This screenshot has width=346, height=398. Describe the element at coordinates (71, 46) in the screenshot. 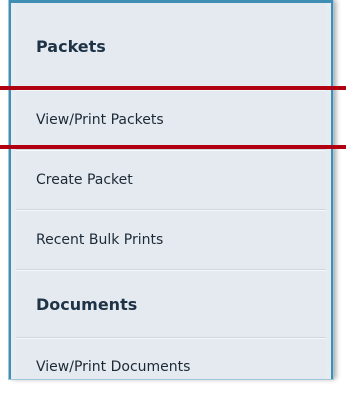

I see `section-heading: Packets` at that location.